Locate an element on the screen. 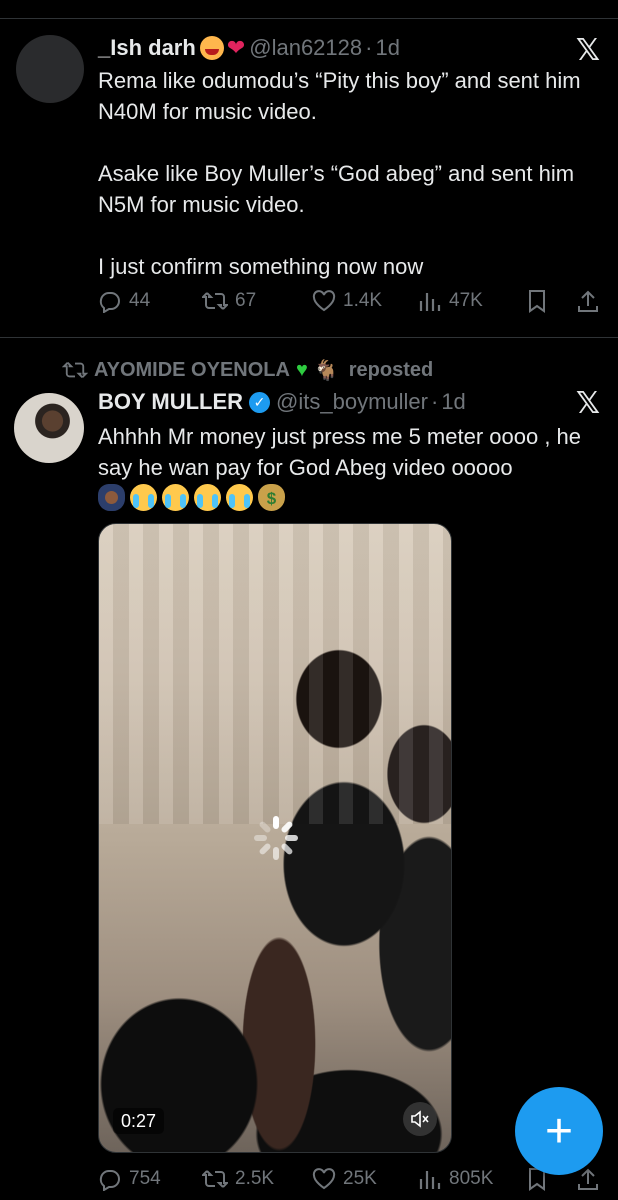  handle: @lan62128 is located at coordinates (305, 48).